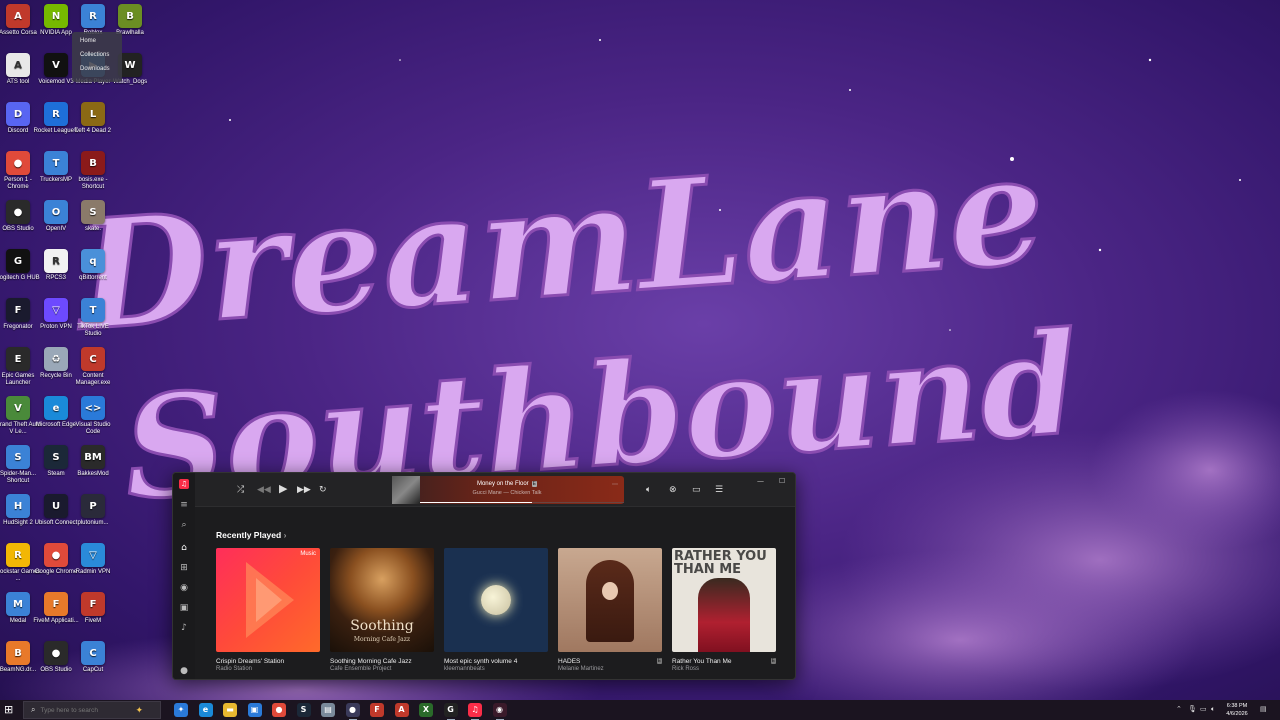 The height and width of the screenshot is (720, 1280). Describe the element at coordinates (93, 657) in the screenshot. I see `desktop-icon: C CapCut` at that location.